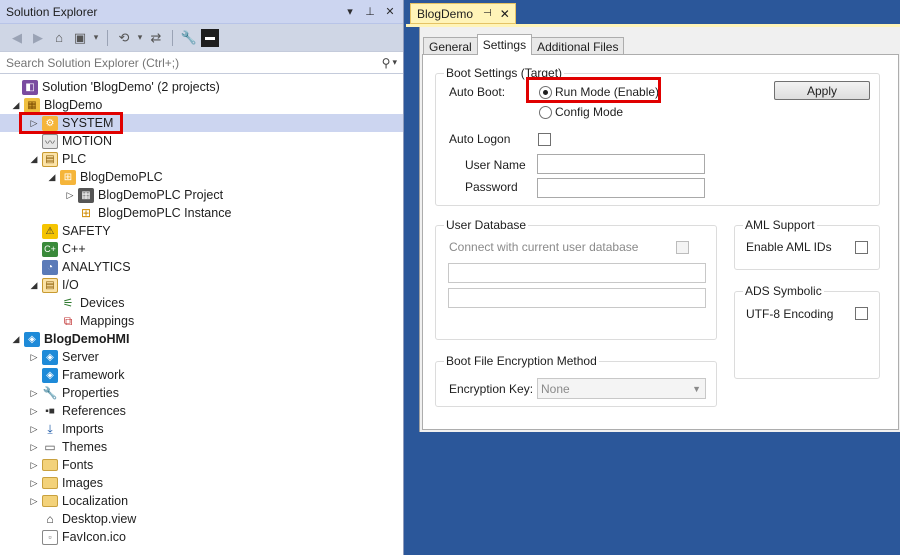  I want to click on enable-aml-ids-checkbox, so click(861, 247).